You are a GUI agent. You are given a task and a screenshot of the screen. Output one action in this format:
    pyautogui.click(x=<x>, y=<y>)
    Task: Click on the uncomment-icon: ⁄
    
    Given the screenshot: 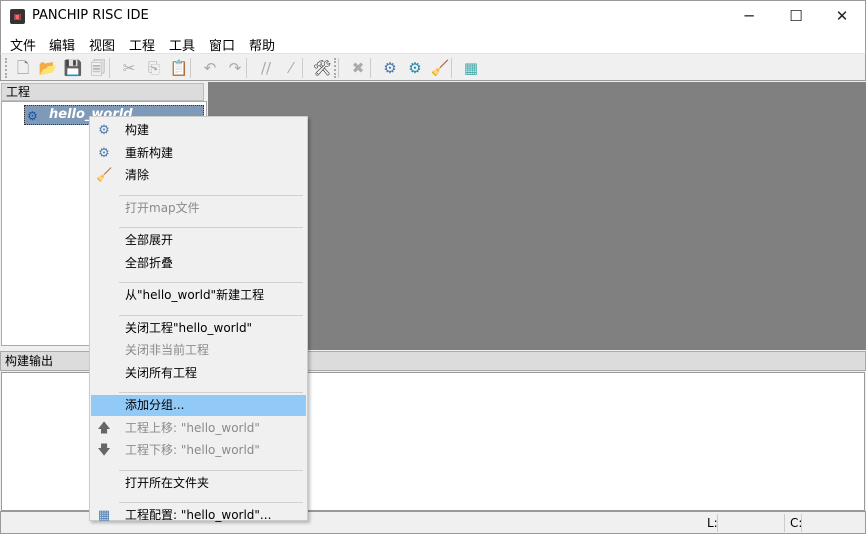 What is the action you would take?
    pyautogui.click(x=291, y=68)
    